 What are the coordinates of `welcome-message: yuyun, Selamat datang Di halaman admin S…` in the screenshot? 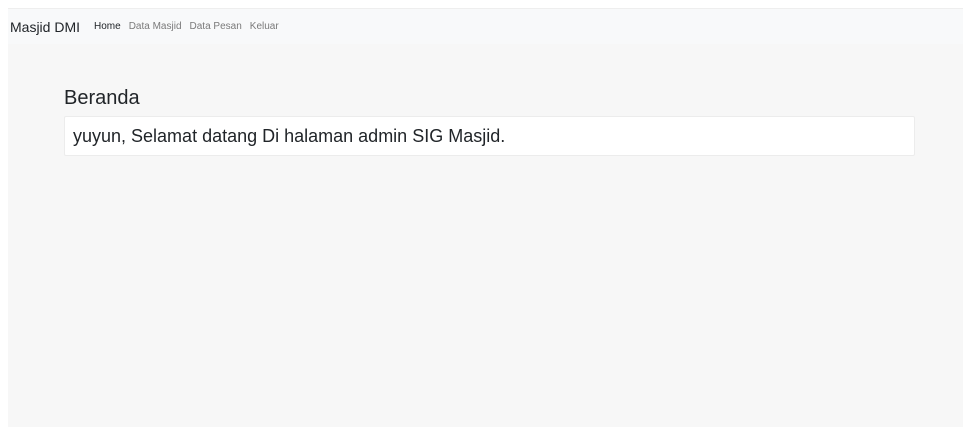 It's located at (289, 135).